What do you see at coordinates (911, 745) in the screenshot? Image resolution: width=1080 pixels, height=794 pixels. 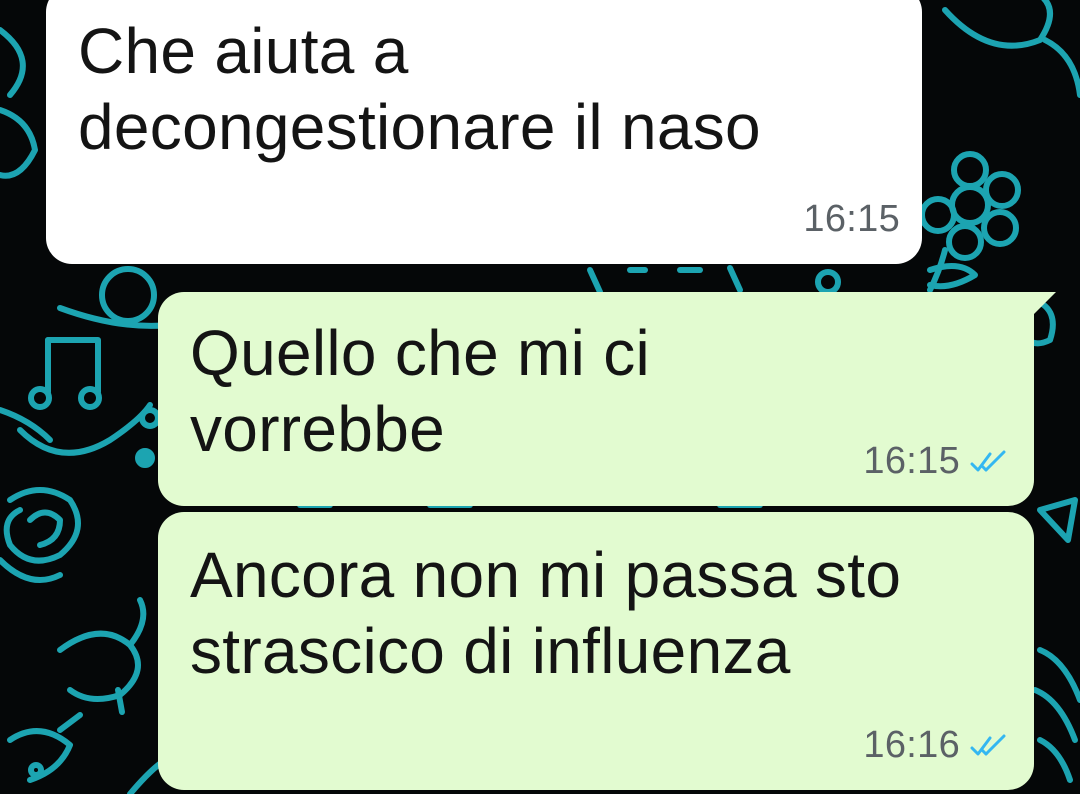 I see `message-time: 16:16` at bounding box center [911, 745].